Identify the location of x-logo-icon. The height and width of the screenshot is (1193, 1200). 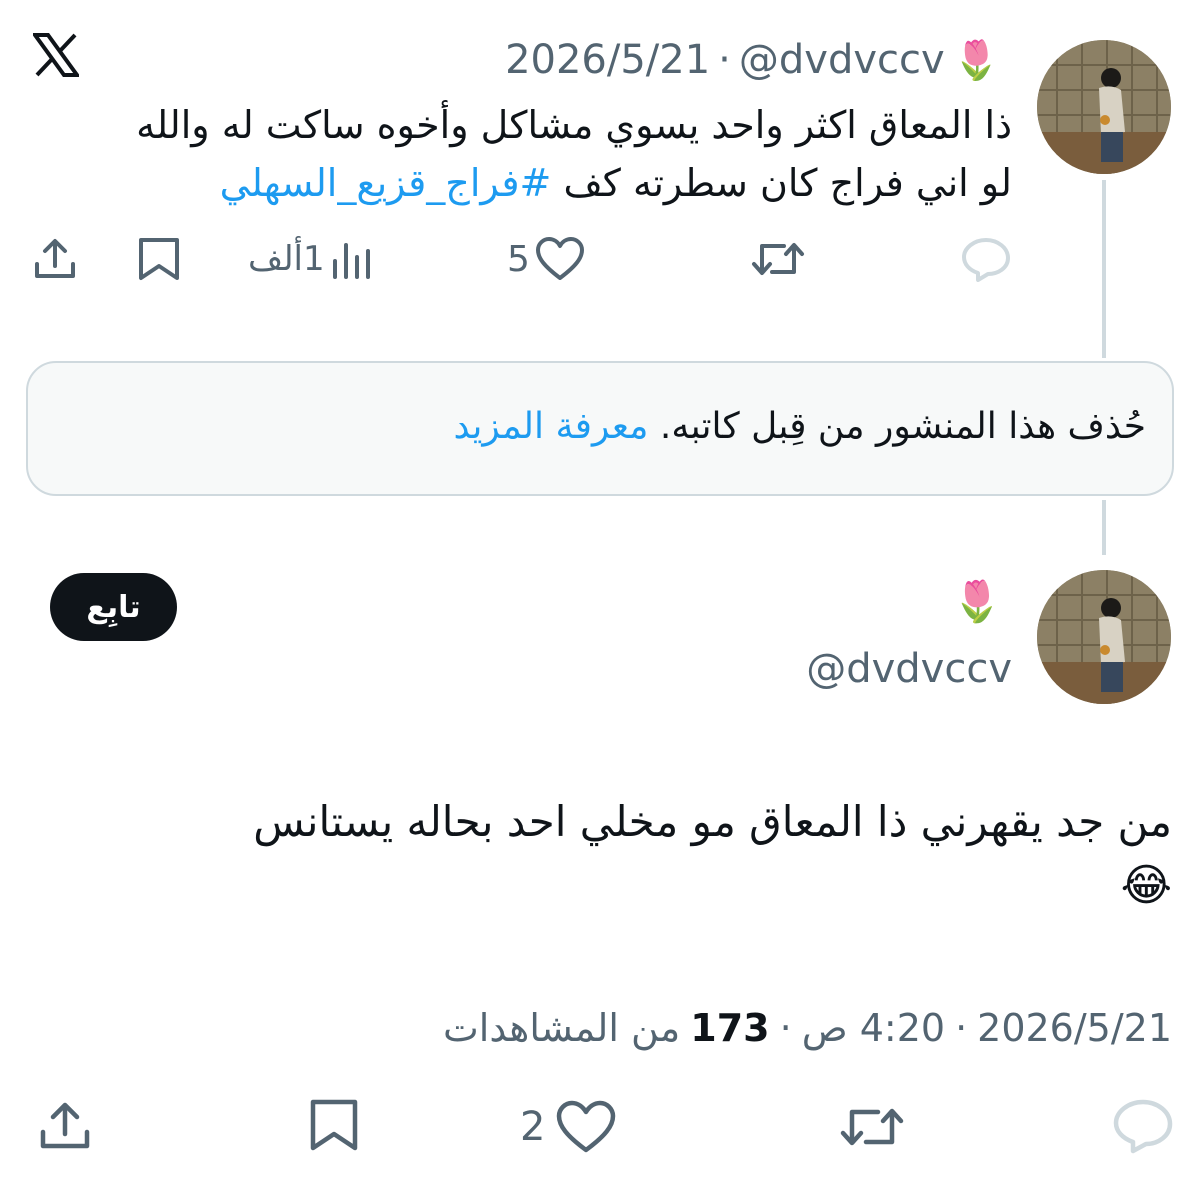
(56, 55).